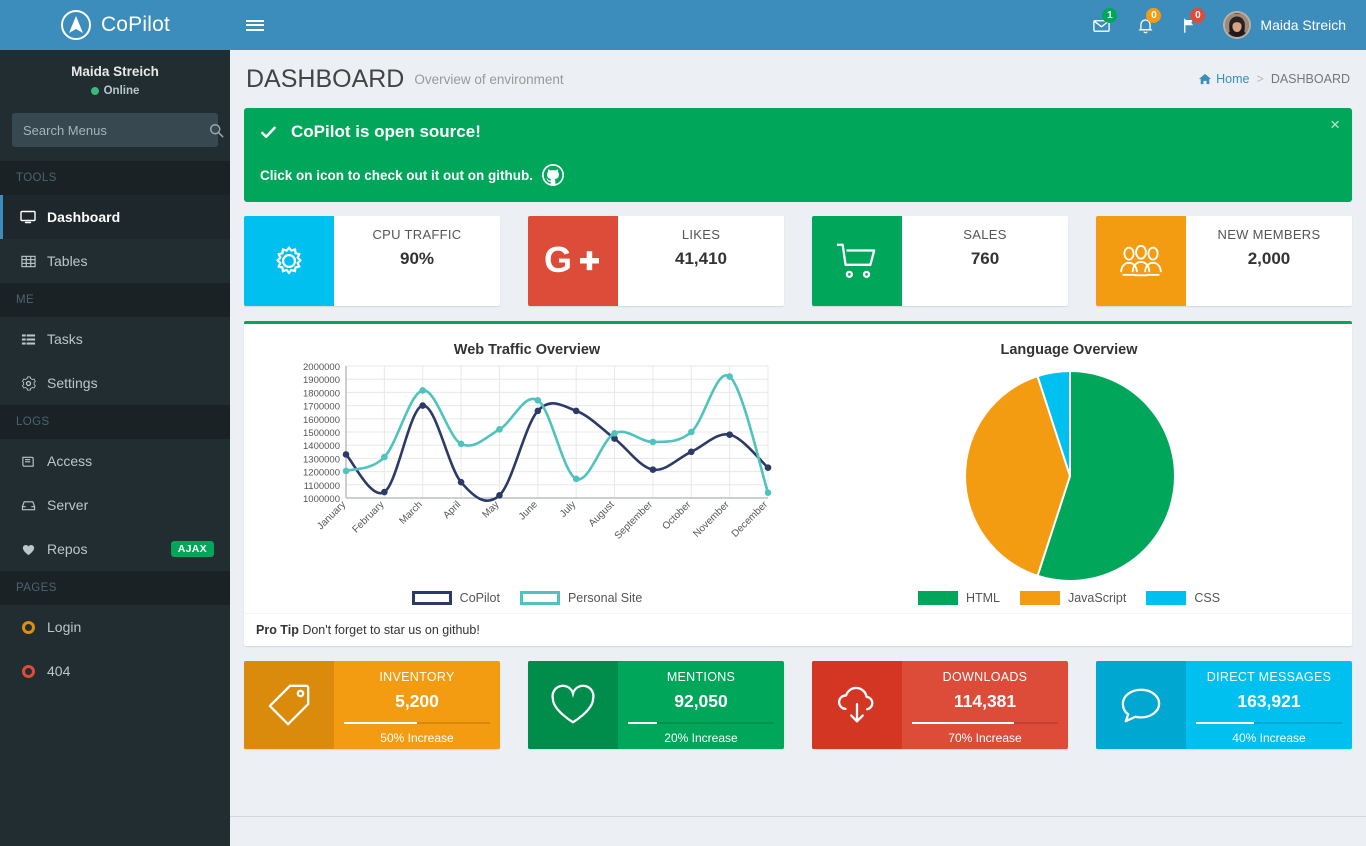  What do you see at coordinates (410, 512) in the screenshot?
I see `svg-text: March` at bounding box center [410, 512].